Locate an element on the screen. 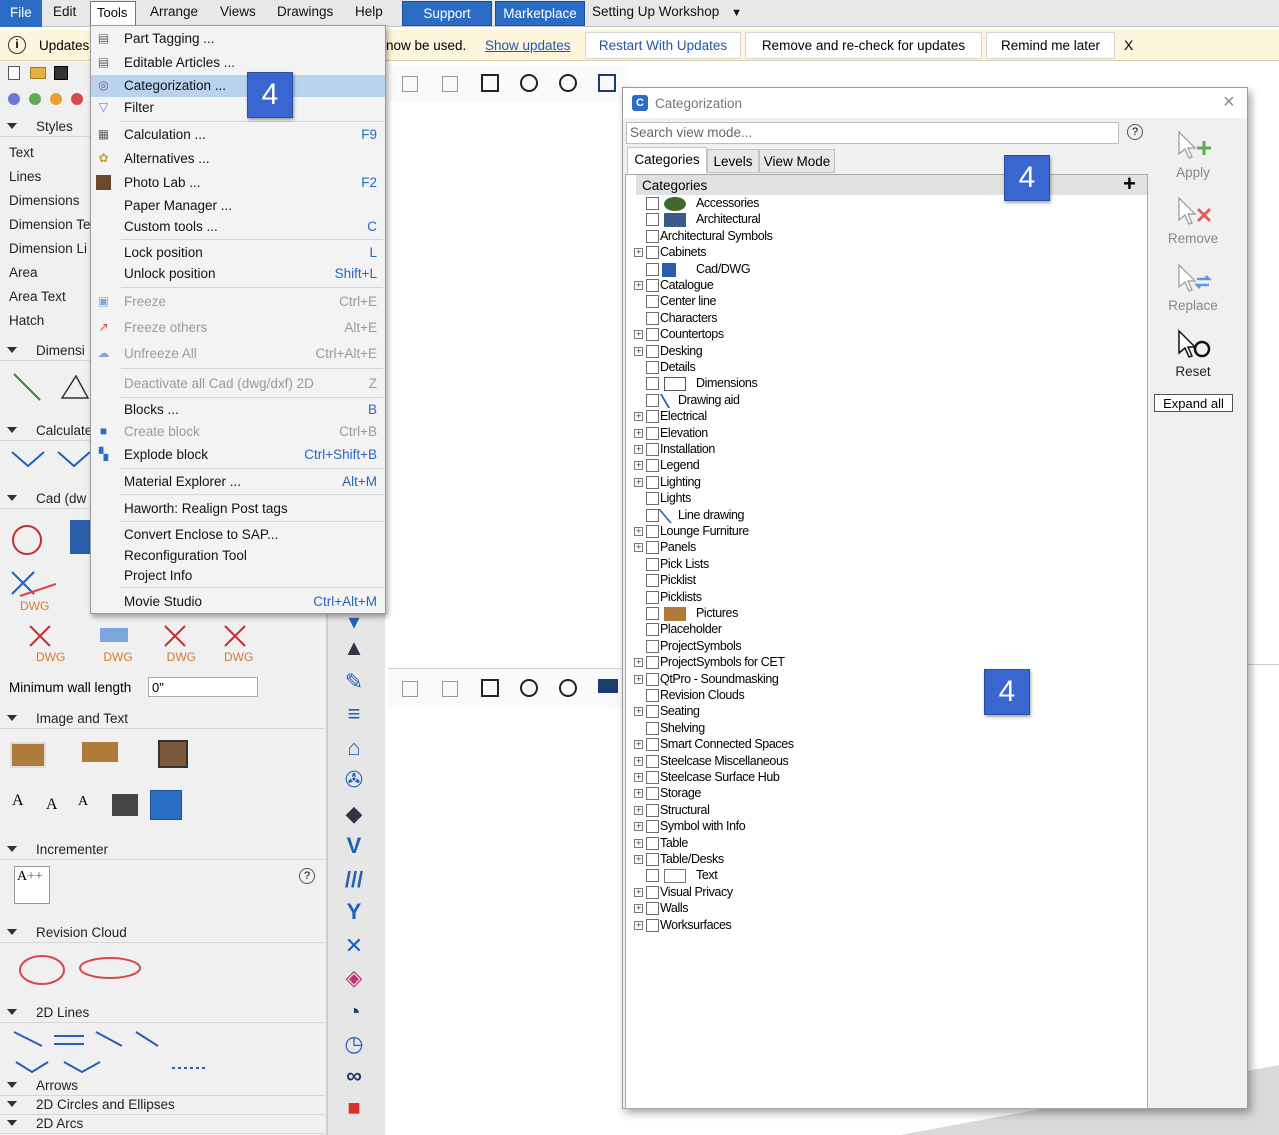 The width and height of the screenshot is (1279, 1135). dwg-tool-icon: DWG is located at coordinates (35, 592).